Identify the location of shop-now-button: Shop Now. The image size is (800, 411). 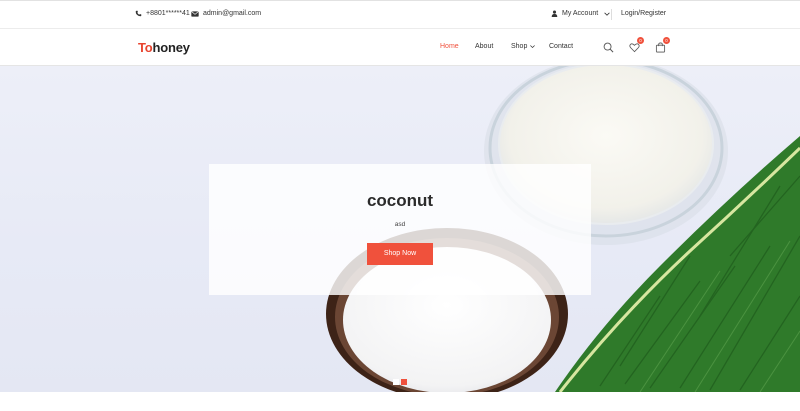
(400, 254).